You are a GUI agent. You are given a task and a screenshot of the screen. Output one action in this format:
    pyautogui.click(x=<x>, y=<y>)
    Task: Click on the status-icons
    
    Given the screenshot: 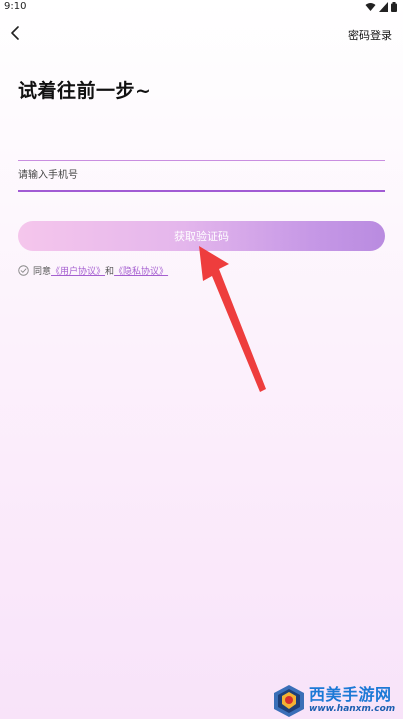 What is the action you would take?
    pyautogui.click(x=381, y=7)
    